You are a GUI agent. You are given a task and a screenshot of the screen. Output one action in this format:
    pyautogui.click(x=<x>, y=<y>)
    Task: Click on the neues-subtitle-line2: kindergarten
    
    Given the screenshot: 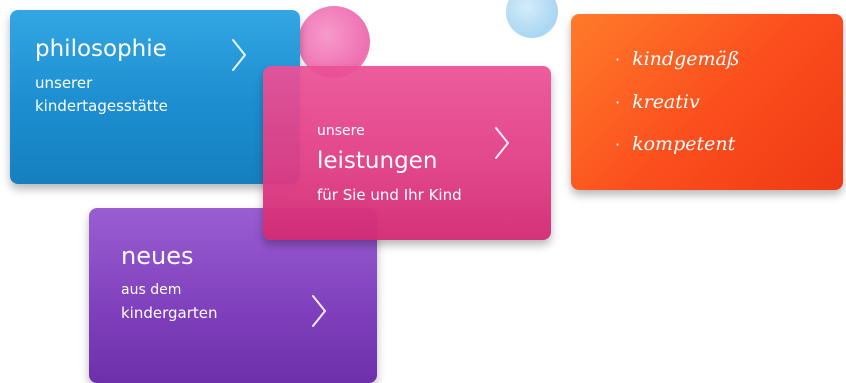 What is the action you would take?
    pyautogui.click(x=169, y=313)
    